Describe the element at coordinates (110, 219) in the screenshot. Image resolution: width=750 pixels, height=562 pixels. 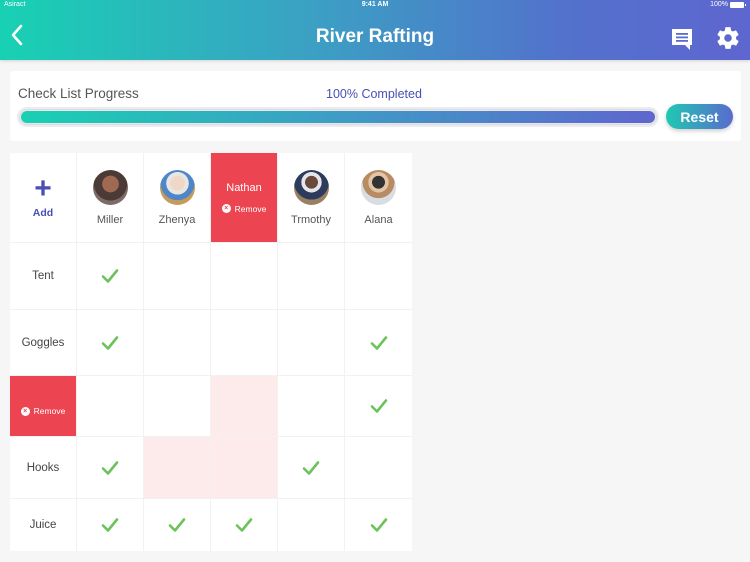
I see `person-name: Miller` at that location.